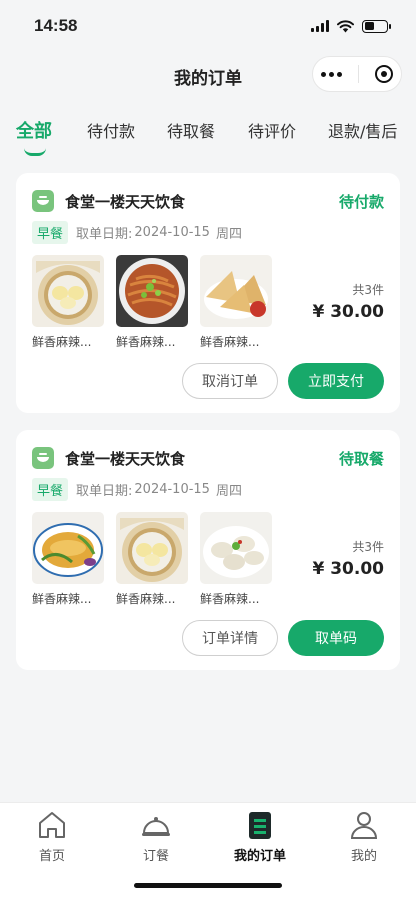 The image size is (416, 900). What do you see at coordinates (56, 25) in the screenshot?
I see `status-time: 14:58` at bounding box center [56, 25].